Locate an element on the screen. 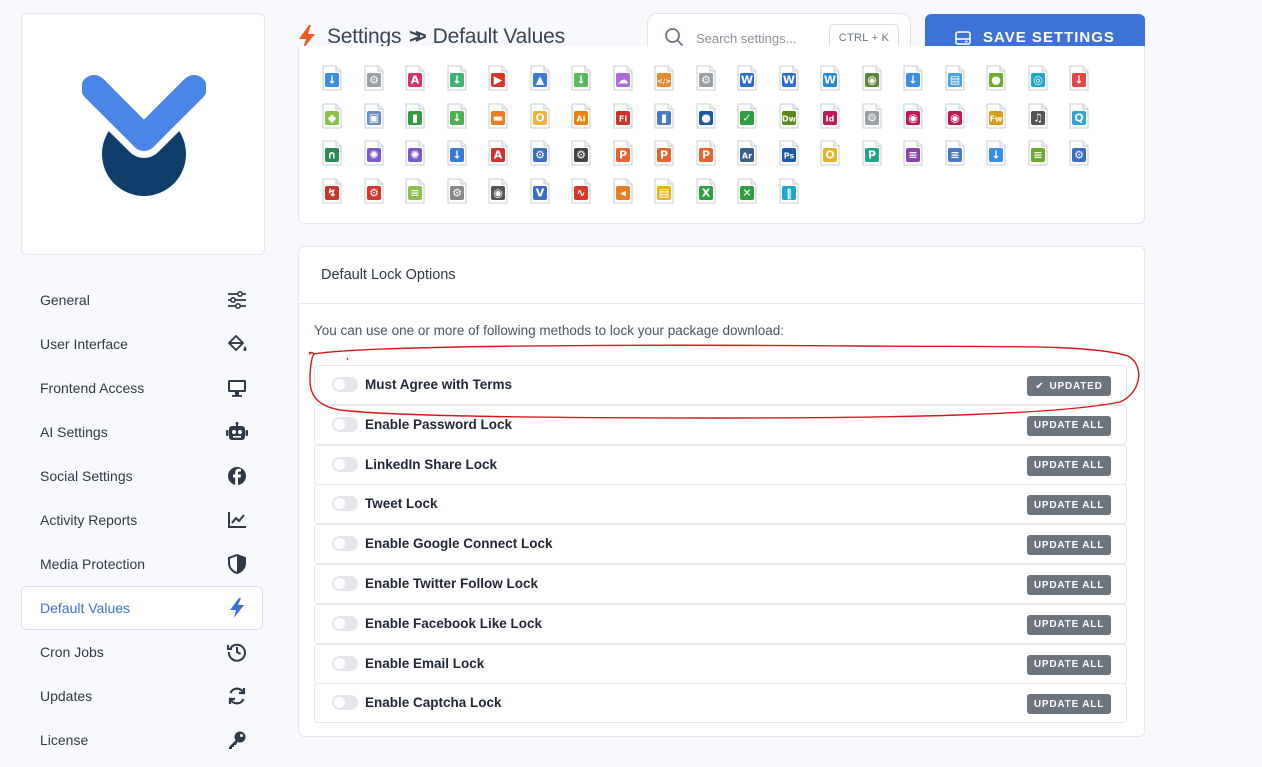 The image size is (1262, 767). green-text-icon: ≡ is located at coordinates (415, 191).